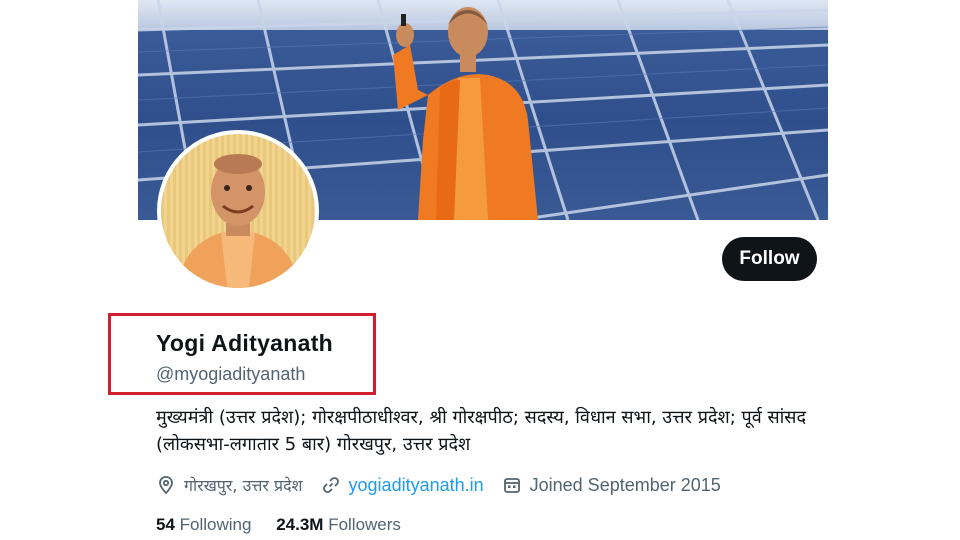 The image size is (960, 540). What do you see at coordinates (330, 485) in the screenshot?
I see `link-icon` at bounding box center [330, 485].